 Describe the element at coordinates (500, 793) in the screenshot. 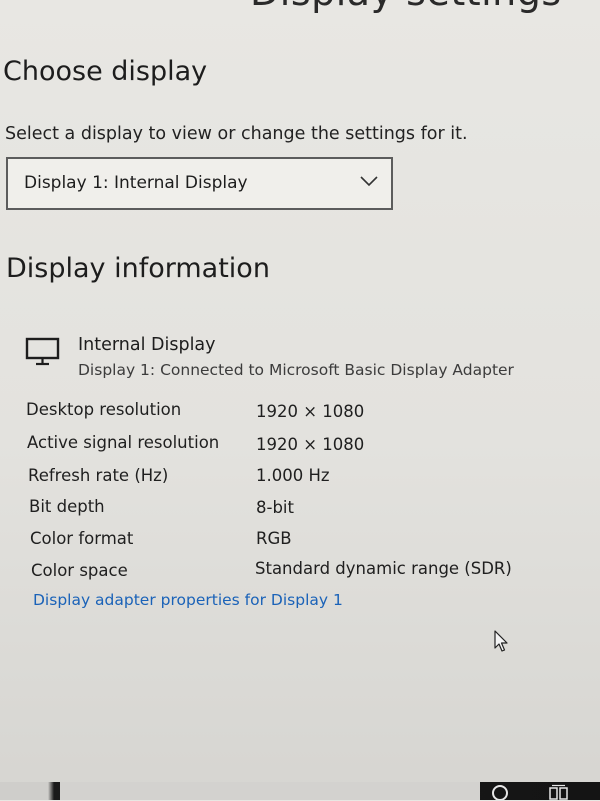

I see `cortana-circle-icon` at that location.